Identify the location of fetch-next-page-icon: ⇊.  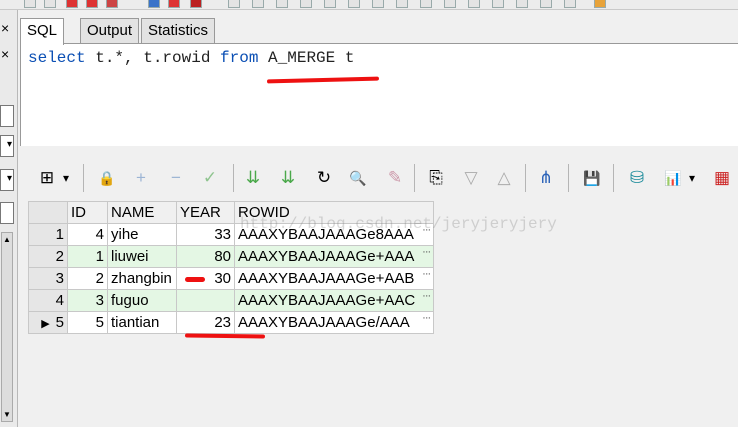
(253, 178).